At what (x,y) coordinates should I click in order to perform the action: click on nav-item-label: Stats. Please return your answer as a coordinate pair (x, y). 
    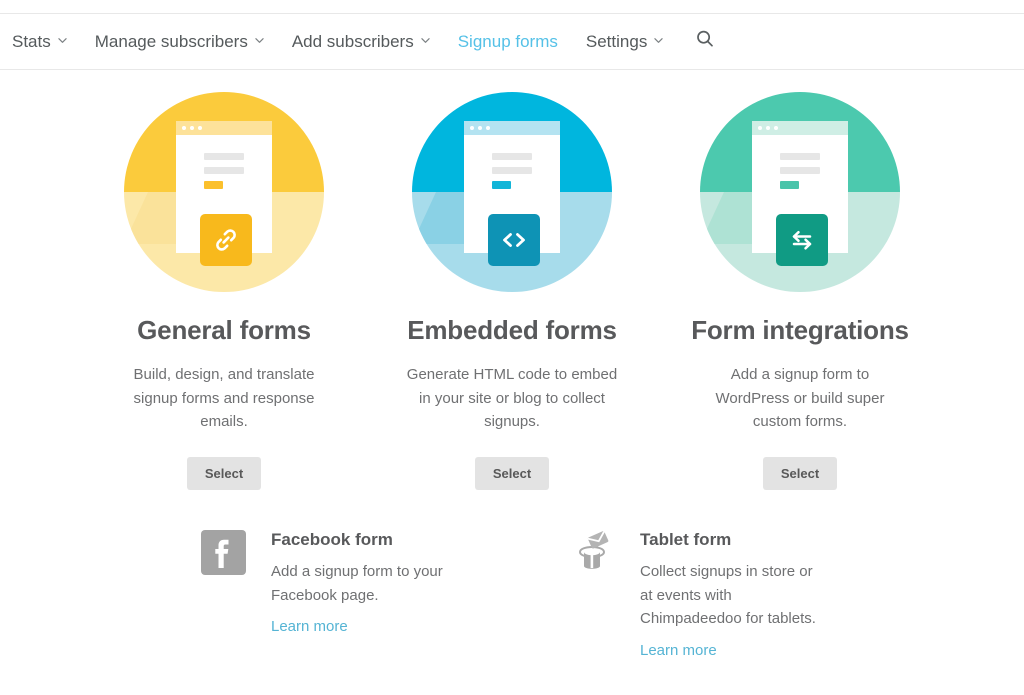
    Looking at the image, I should click on (31, 41).